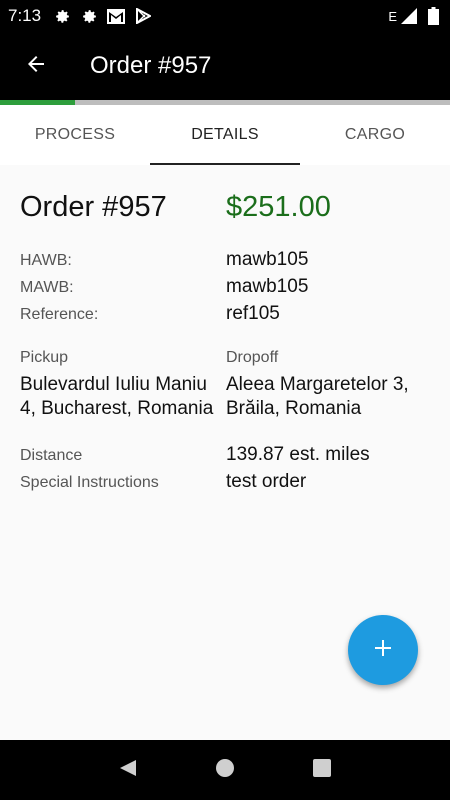 This screenshot has width=450, height=800. I want to click on mawb-label: MAWB:, so click(47, 287).